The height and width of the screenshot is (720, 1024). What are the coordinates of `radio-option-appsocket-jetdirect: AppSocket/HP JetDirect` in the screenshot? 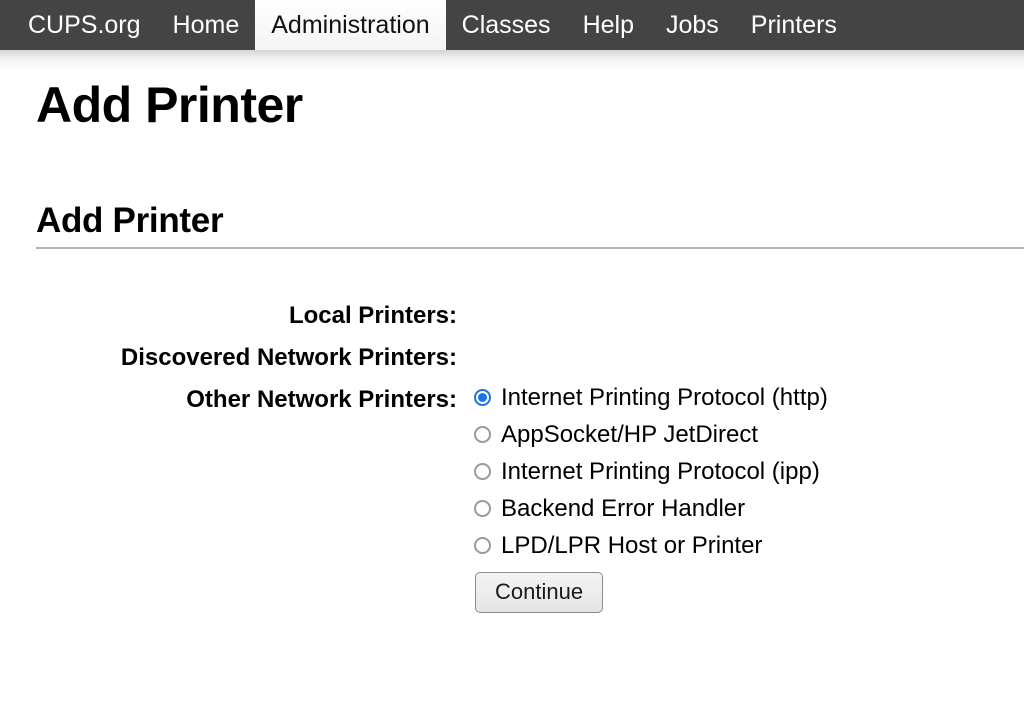 It's located at (651, 434).